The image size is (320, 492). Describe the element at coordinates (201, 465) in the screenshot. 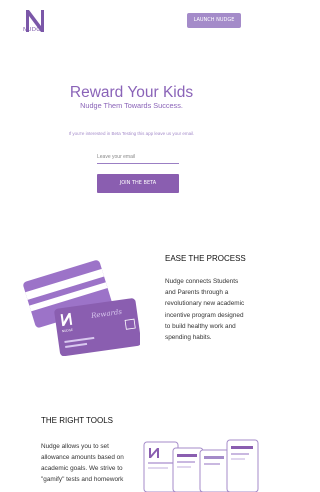

I see `phones-illustration` at that location.